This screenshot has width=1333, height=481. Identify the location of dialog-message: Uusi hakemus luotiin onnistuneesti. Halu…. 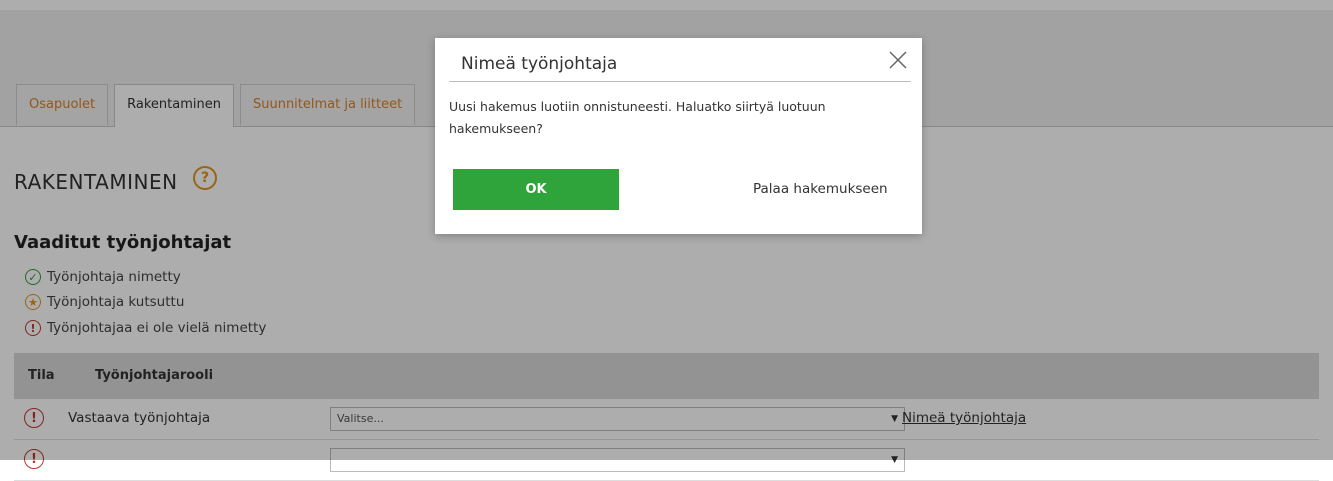
(637, 117).